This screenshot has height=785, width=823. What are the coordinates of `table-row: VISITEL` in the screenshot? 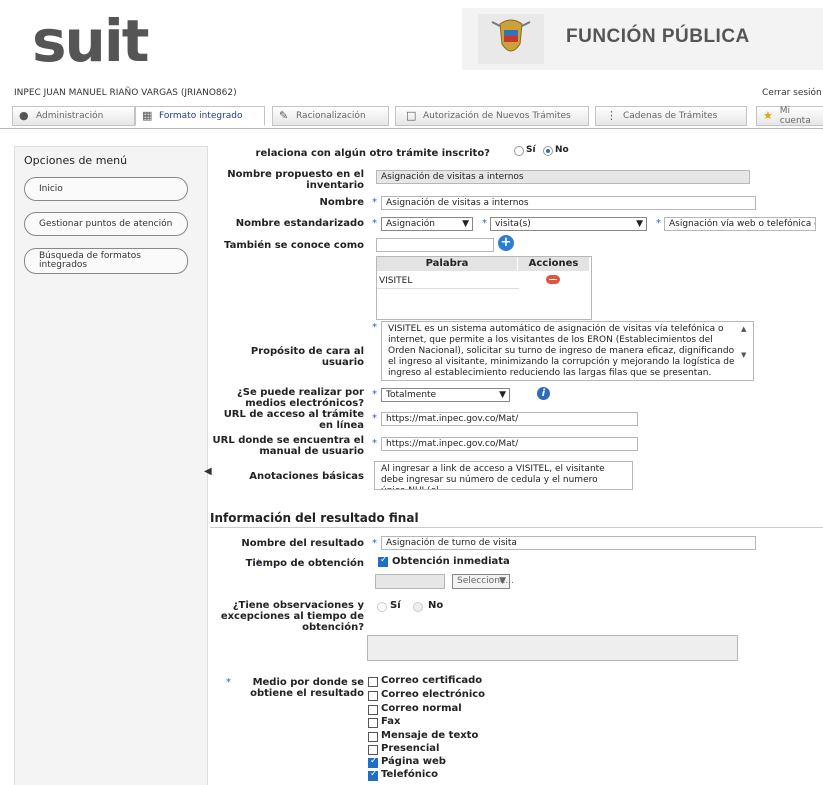 It's located at (448, 282).